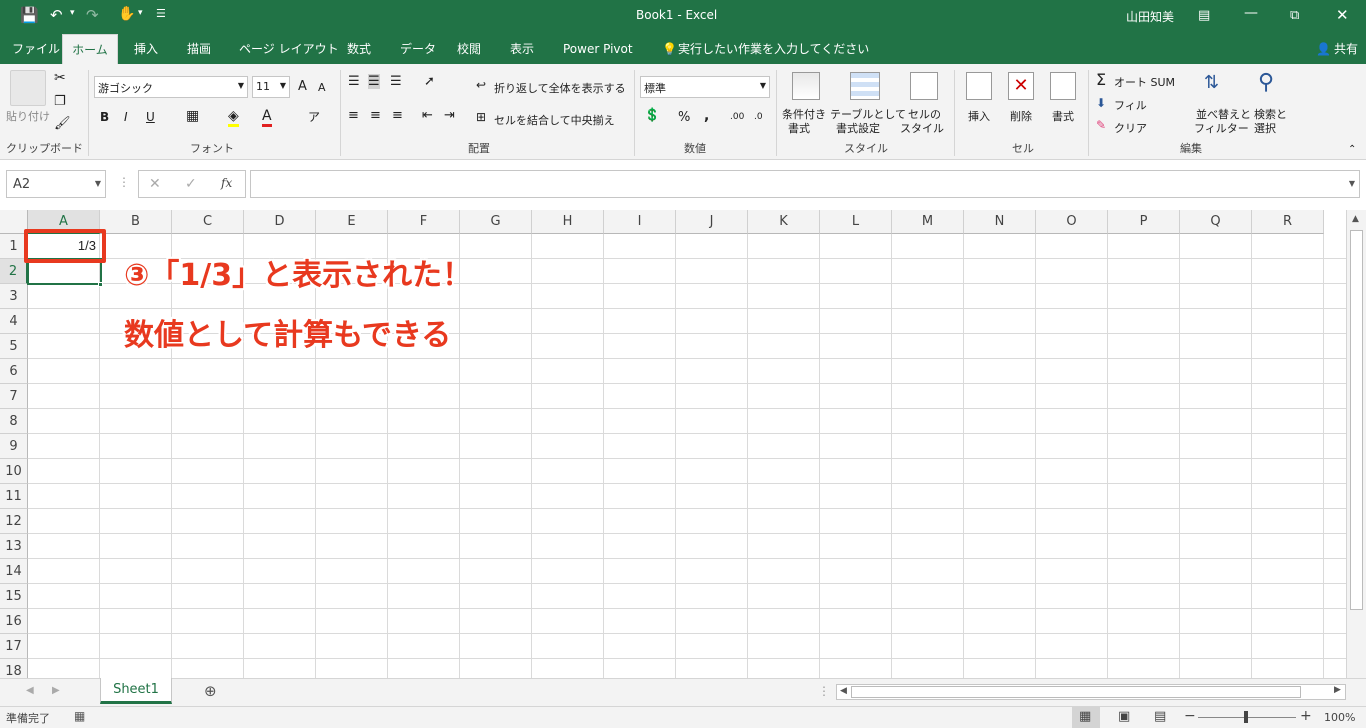 This screenshot has width=1366, height=728. Describe the element at coordinates (56, 184) in the screenshot. I see `name-box: A2 ▼` at that location.